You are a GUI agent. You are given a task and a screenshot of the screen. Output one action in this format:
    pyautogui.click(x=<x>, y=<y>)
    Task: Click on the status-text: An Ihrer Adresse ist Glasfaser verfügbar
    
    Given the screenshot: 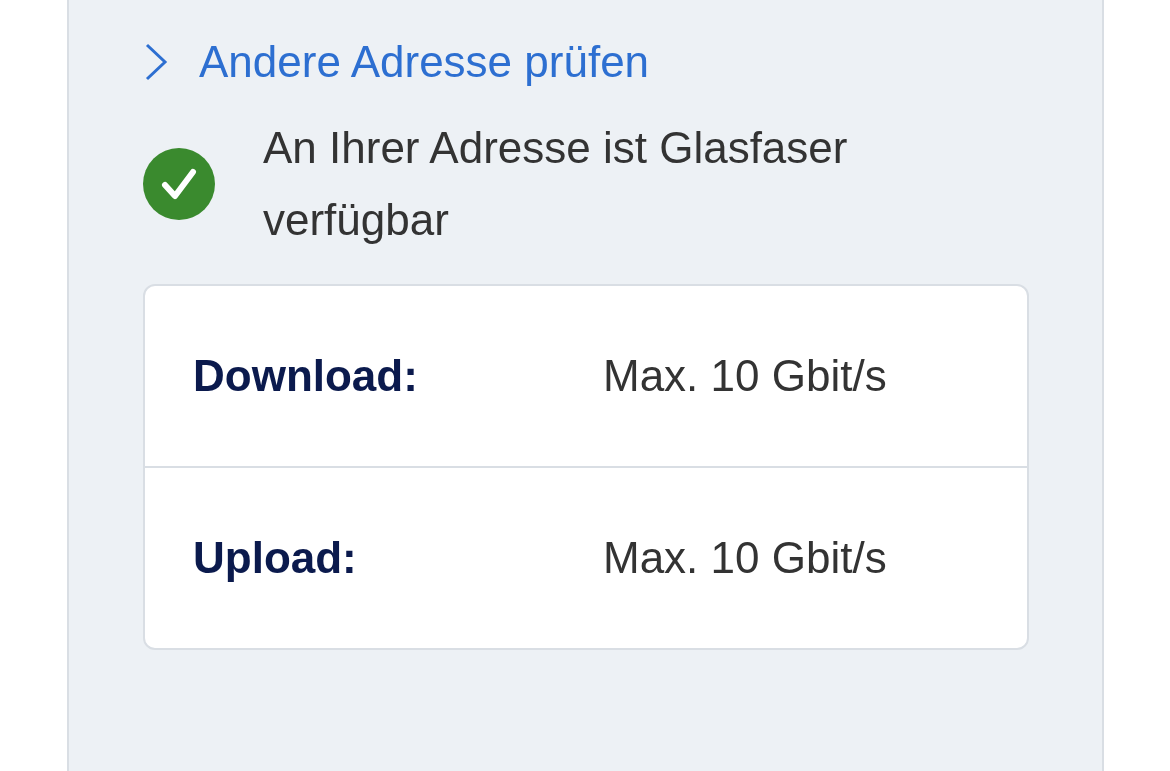 What is the action you would take?
    pyautogui.click(x=556, y=184)
    